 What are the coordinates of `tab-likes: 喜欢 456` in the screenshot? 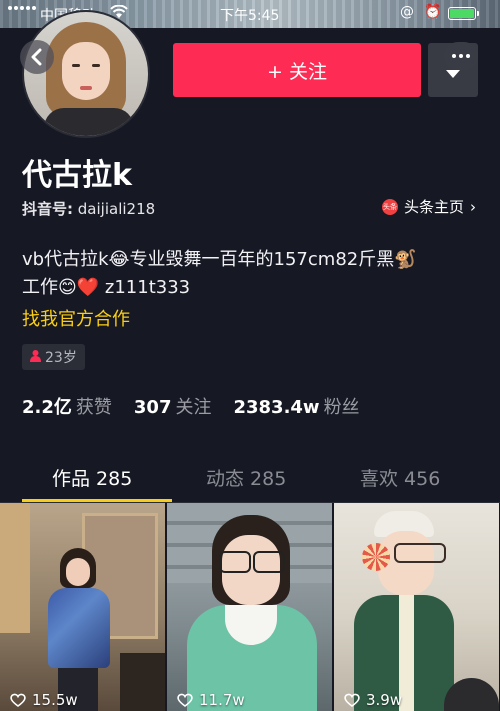 It's located at (400, 477).